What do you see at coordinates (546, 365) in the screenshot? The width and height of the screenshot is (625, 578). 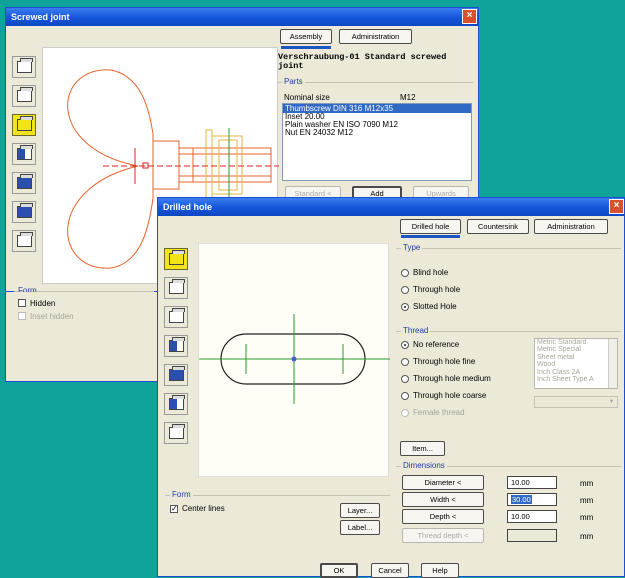 I see `list-item: Wood` at bounding box center [546, 365].